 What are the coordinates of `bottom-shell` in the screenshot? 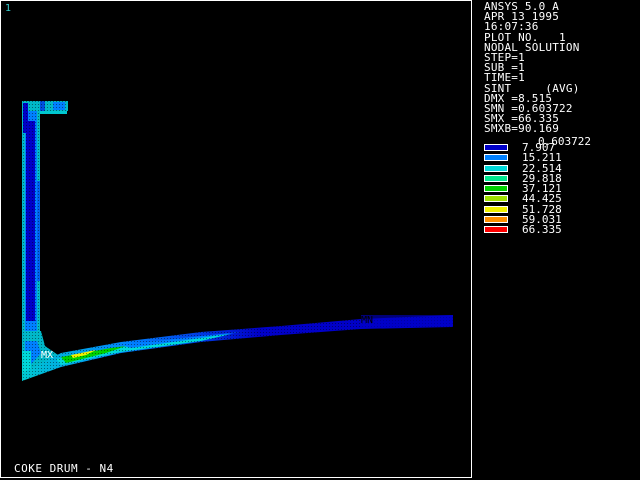 It's located at (237, 348).